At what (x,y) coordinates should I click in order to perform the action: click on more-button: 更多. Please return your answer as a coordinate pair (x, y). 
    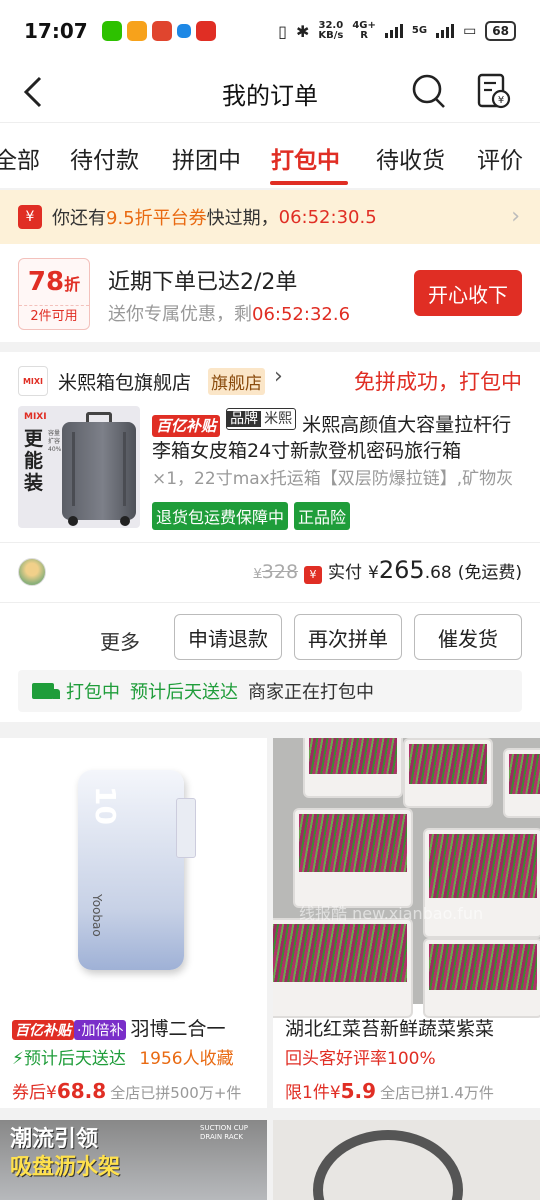
    Looking at the image, I should click on (120, 640).